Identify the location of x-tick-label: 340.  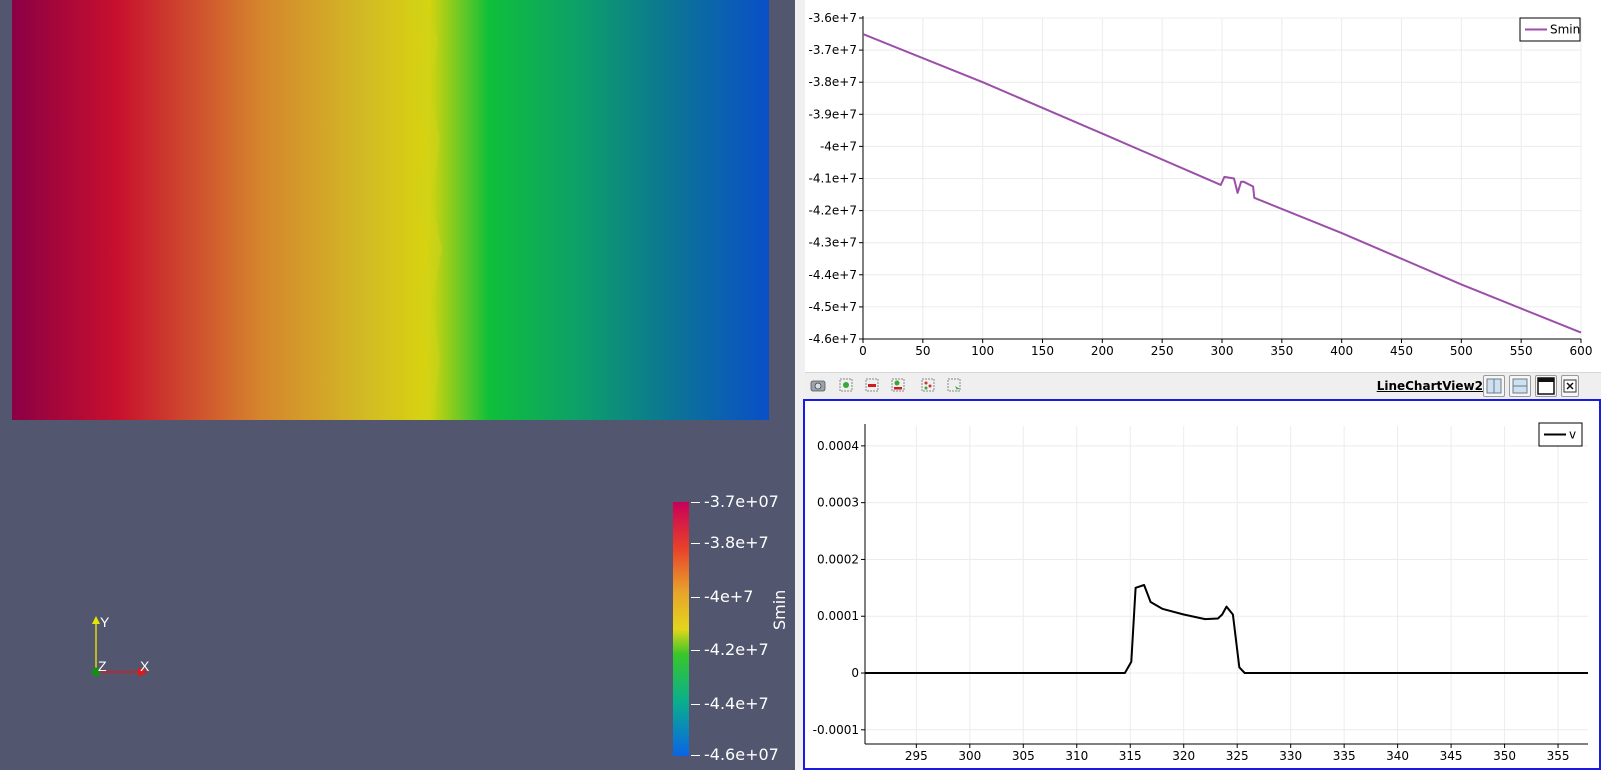
(1397, 756).